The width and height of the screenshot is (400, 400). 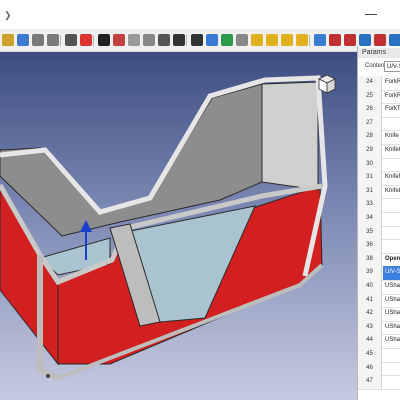 I want to click on minimize-icon, so click(x=371, y=14).